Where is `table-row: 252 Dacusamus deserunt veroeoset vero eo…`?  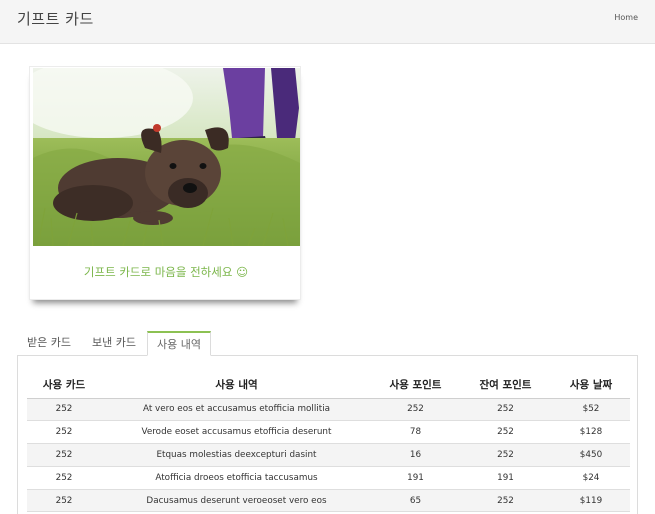 table-row: 252 Dacusamus deserunt veroeoset vero eo… is located at coordinates (328, 501).